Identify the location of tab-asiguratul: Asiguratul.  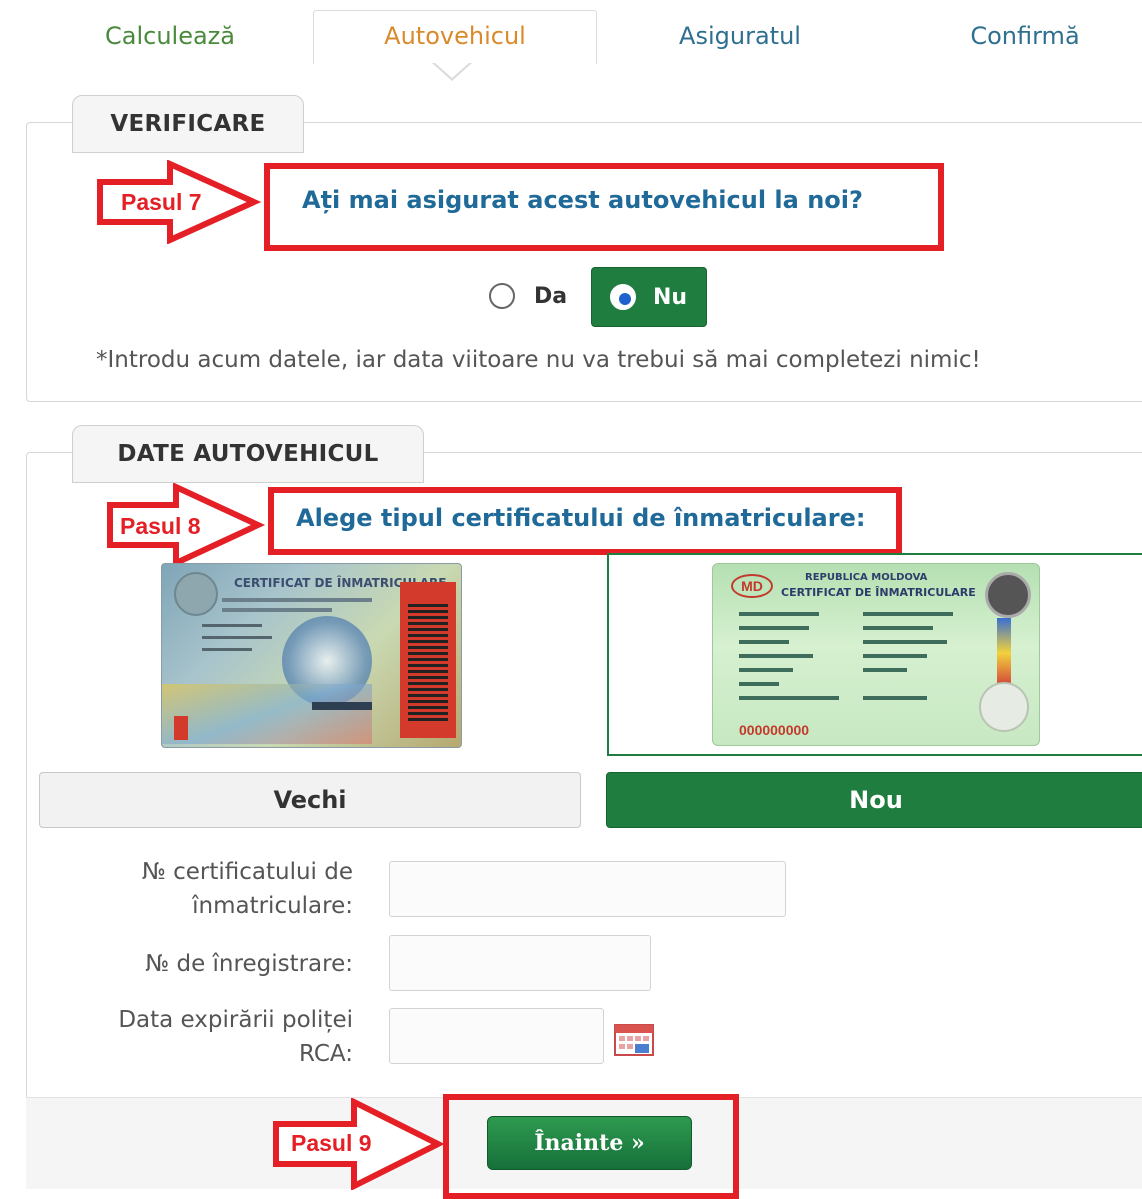
(740, 36).